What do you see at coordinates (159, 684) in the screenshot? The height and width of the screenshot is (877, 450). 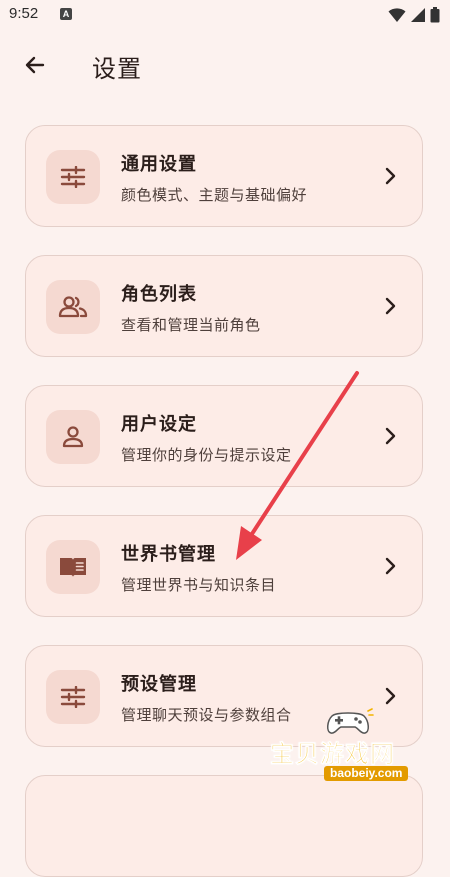 I see `card-title: 预设管理` at bounding box center [159, 684].